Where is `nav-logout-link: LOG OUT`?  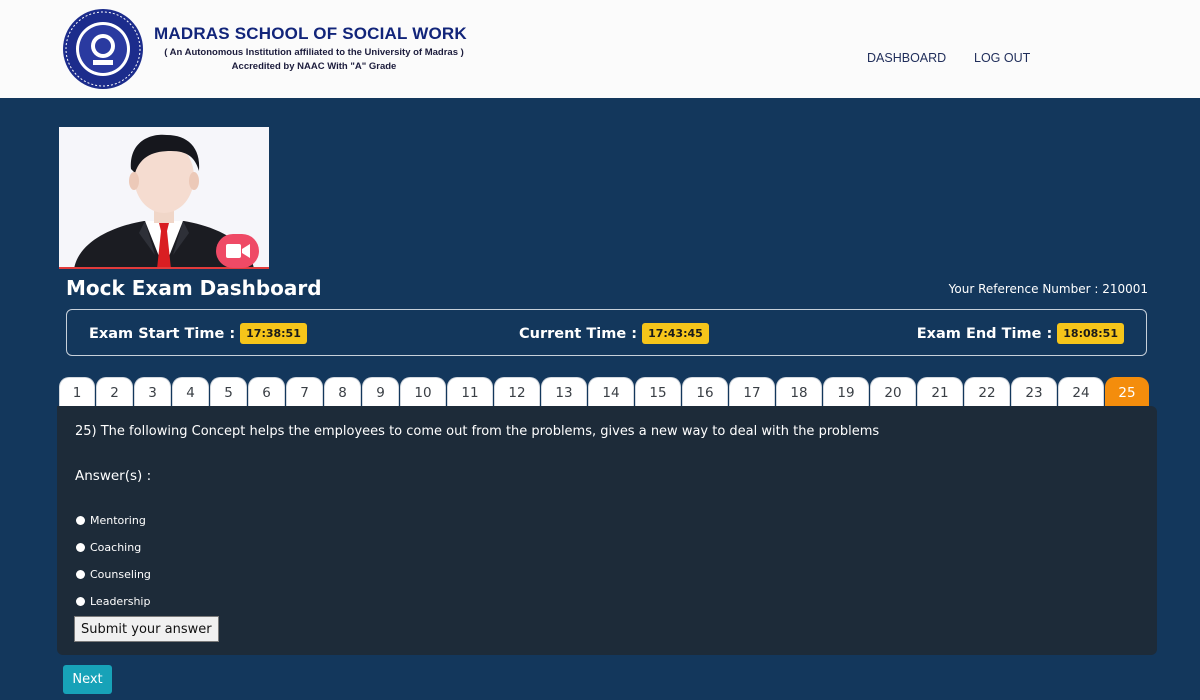 nav-logout-link: LOG OUT is located at coordinates (1002, 58).